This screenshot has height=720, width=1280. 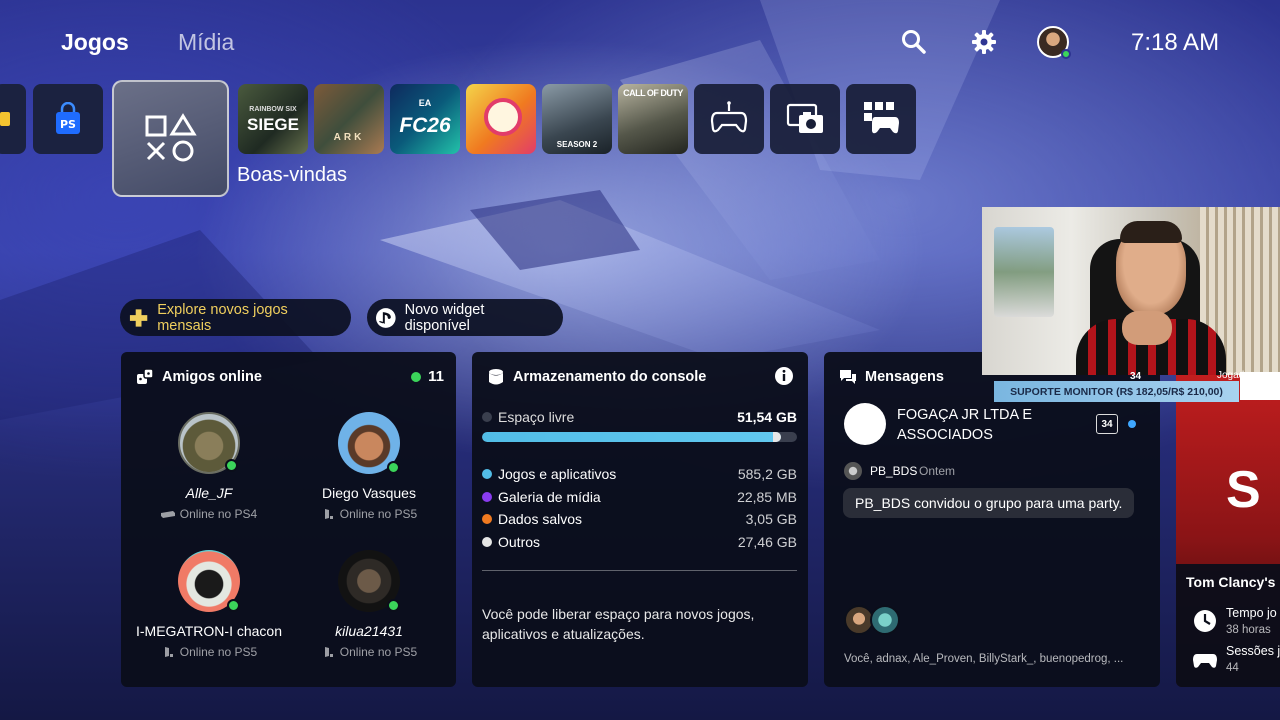 I want to click on cover-subtext: RAINBOW SIX, so click(x=273, y=109).